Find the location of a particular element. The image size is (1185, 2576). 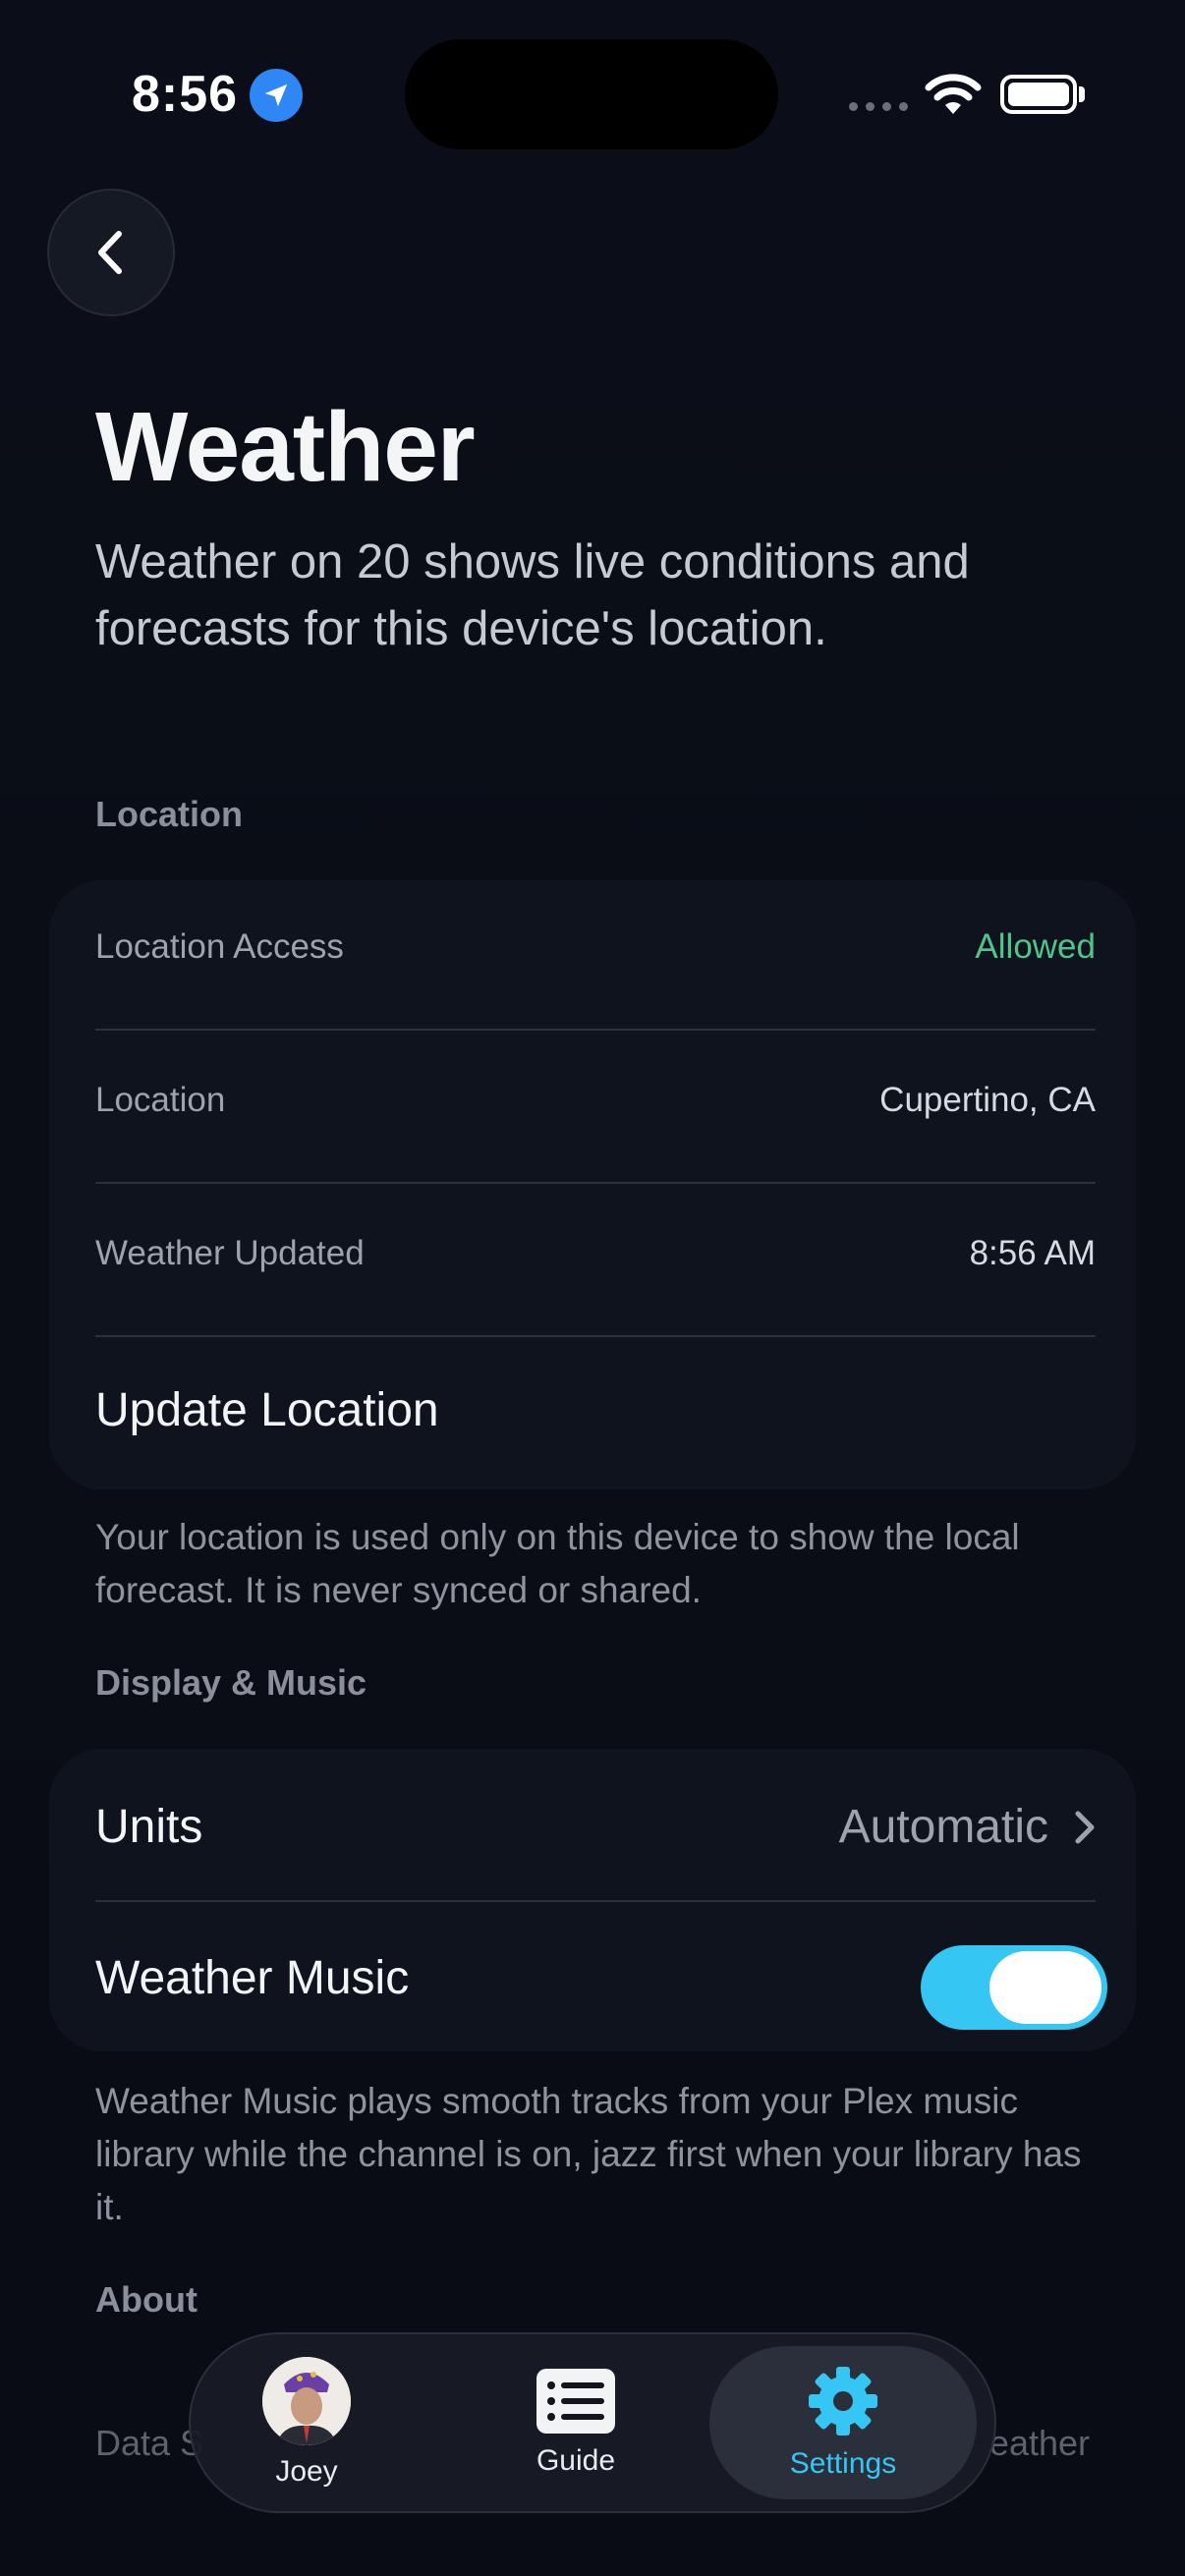

dynamic-island is located at coordinates (592, 94).